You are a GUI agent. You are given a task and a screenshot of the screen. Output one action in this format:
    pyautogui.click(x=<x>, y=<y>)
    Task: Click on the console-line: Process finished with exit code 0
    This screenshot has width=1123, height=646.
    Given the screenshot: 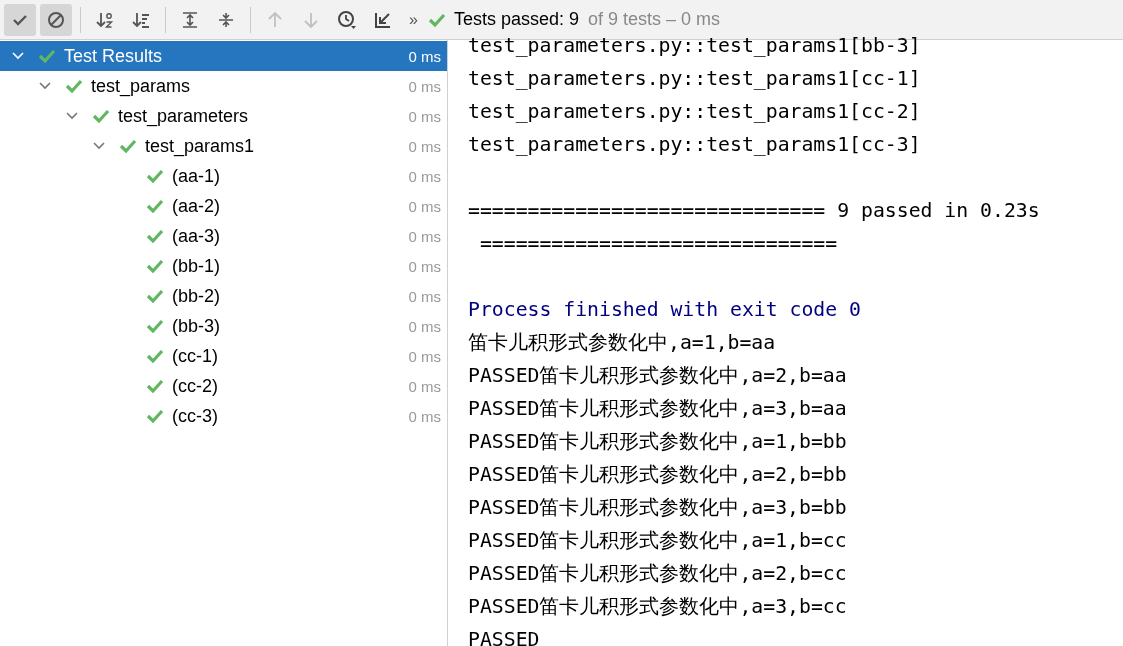 What is the action you would take?
    pyautogui.click(x=665, y=310)
    